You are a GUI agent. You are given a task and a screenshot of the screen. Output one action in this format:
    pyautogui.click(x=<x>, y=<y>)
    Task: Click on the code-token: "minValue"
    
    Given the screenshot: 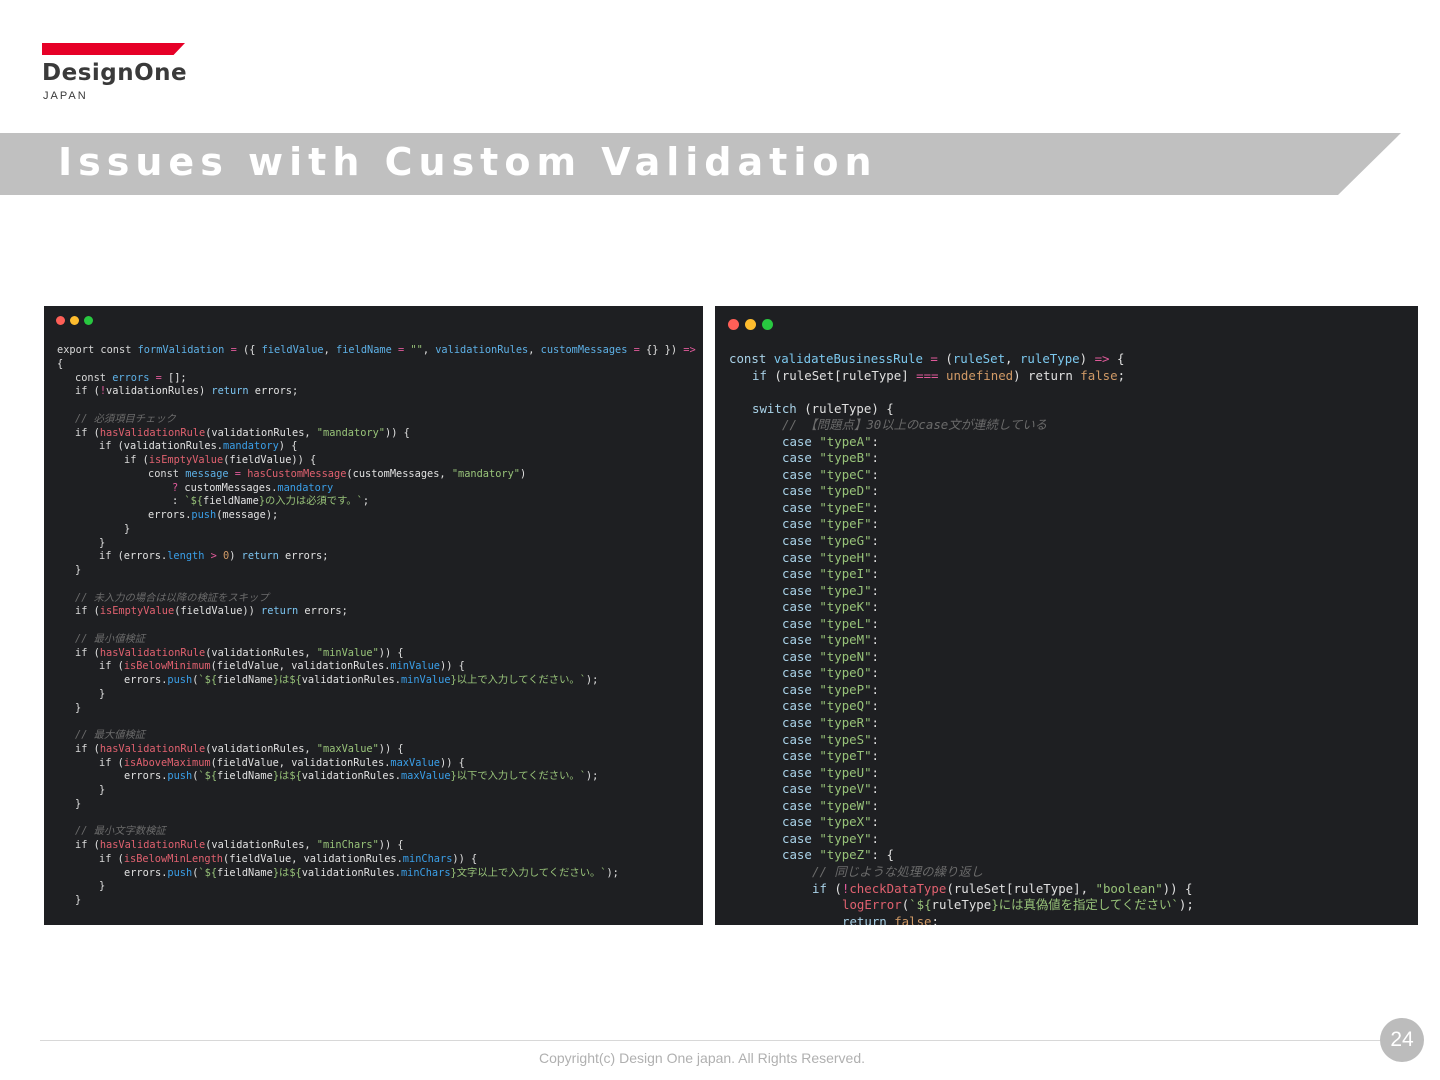 What is the action you would take?
    pyautogui.click(x=347, y=652)
    